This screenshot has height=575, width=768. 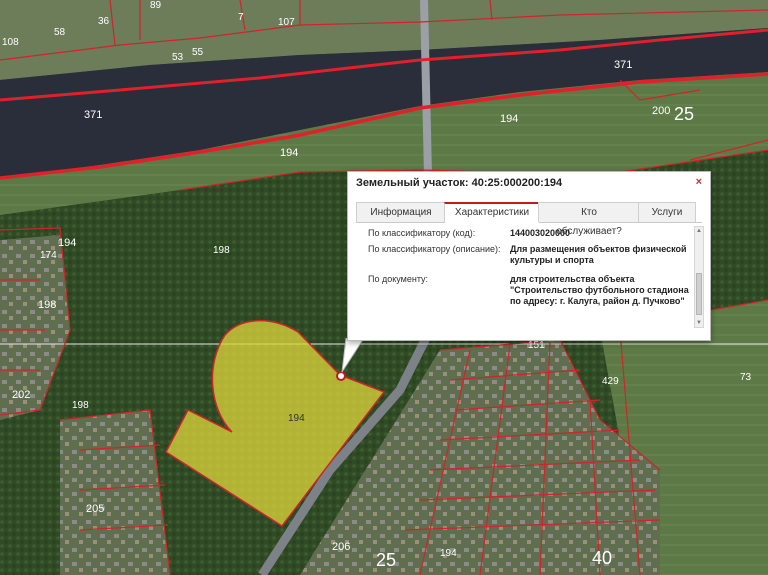 What do you see at coordinates (699, 323) in the screenshot?
I see `scroll-down-icon: ▼` at bounding box center [699, 323].